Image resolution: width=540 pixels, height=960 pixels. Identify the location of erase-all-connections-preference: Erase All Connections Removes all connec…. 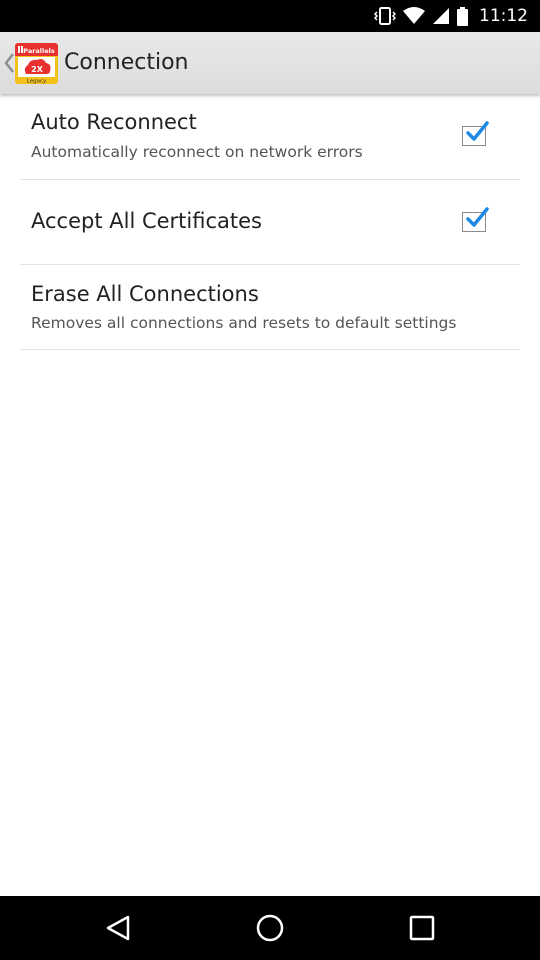
(270, 307).